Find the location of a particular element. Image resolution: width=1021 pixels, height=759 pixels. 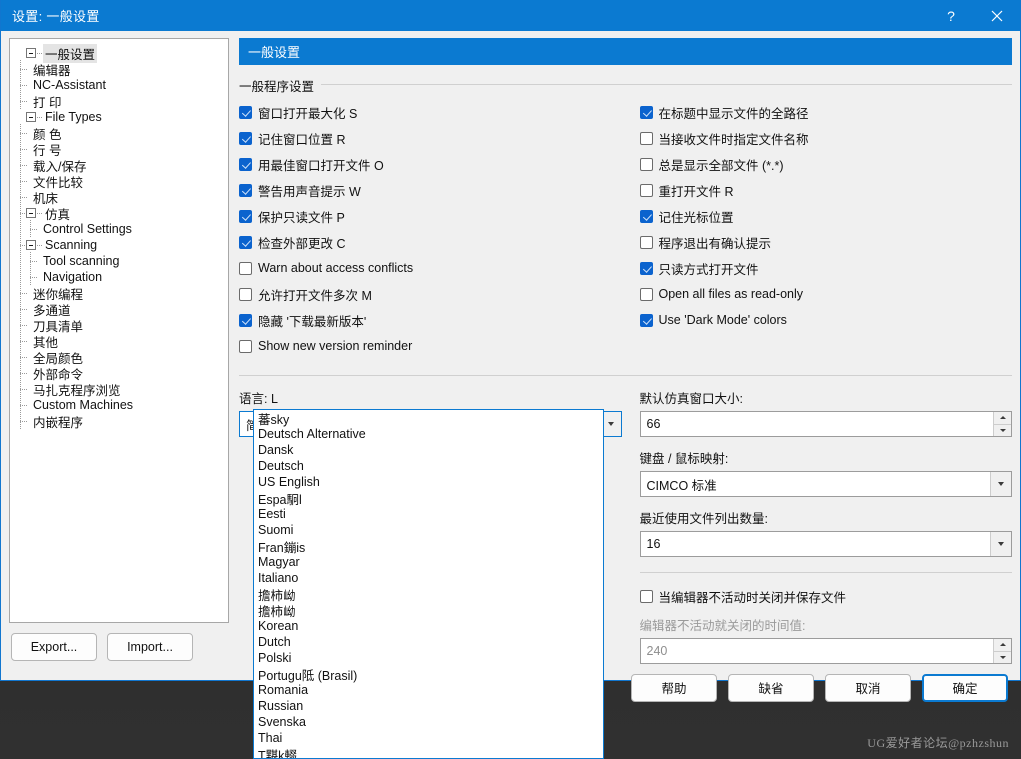

autoclose-checkbox-row: 当编辑器不活动时关闭并保存文件 is located at coordinates (826, 596).